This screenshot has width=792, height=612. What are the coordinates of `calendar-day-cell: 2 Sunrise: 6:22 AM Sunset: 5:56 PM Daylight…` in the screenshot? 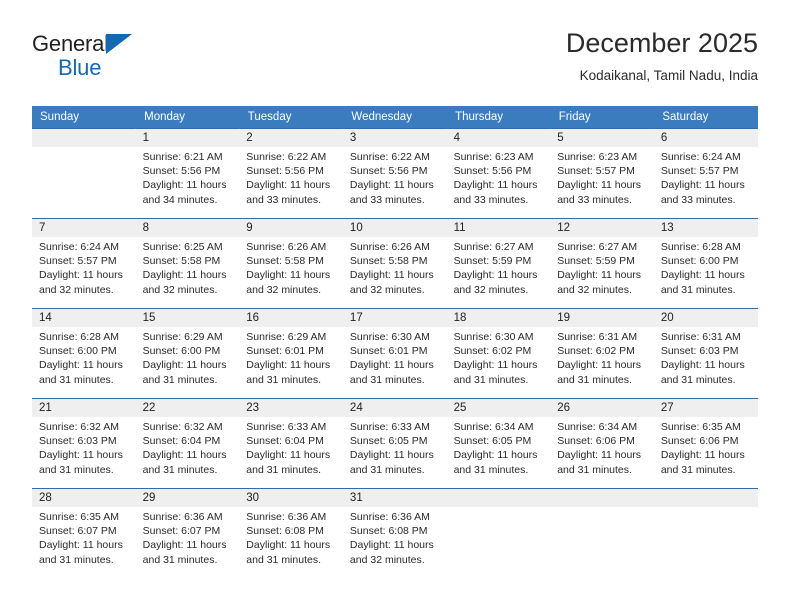 It's located at (291, 173).